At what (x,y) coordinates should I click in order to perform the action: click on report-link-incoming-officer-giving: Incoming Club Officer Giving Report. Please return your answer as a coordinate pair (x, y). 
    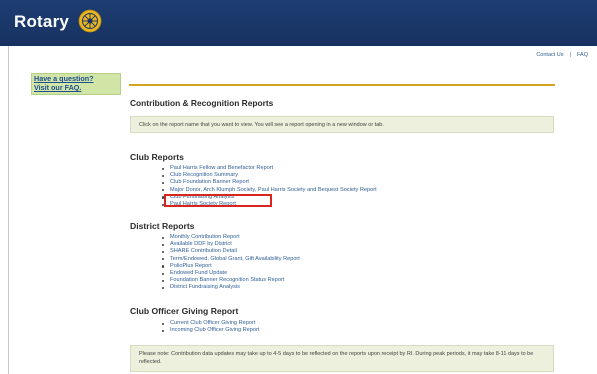
    Looking at the image, I should click on (209, 330).